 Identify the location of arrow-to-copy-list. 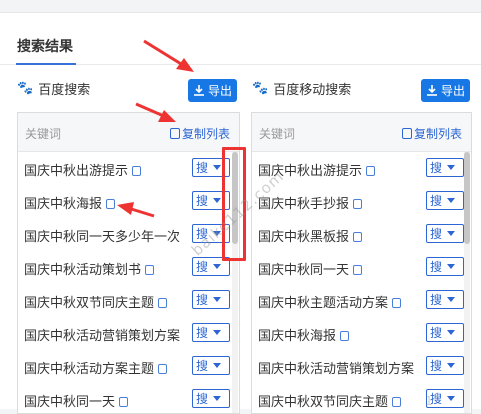
(155, 112).